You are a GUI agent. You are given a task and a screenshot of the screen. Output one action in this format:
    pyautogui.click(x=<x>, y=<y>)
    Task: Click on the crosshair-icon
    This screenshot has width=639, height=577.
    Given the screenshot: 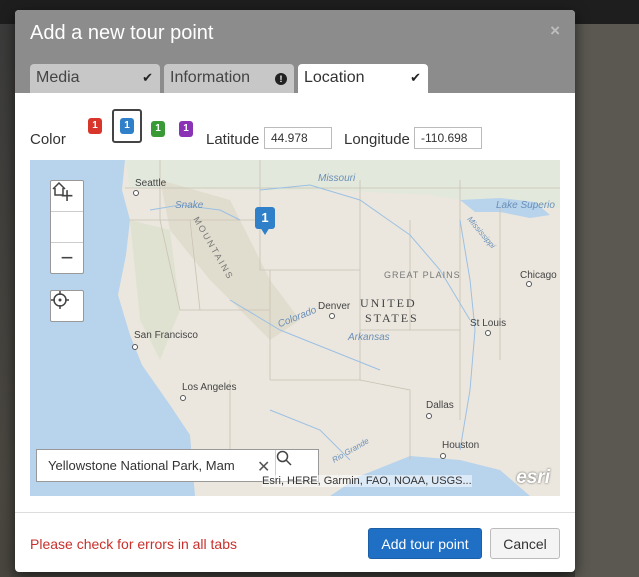 What is the action you would take?
    pyautogui.click(x=60, y=300)
    